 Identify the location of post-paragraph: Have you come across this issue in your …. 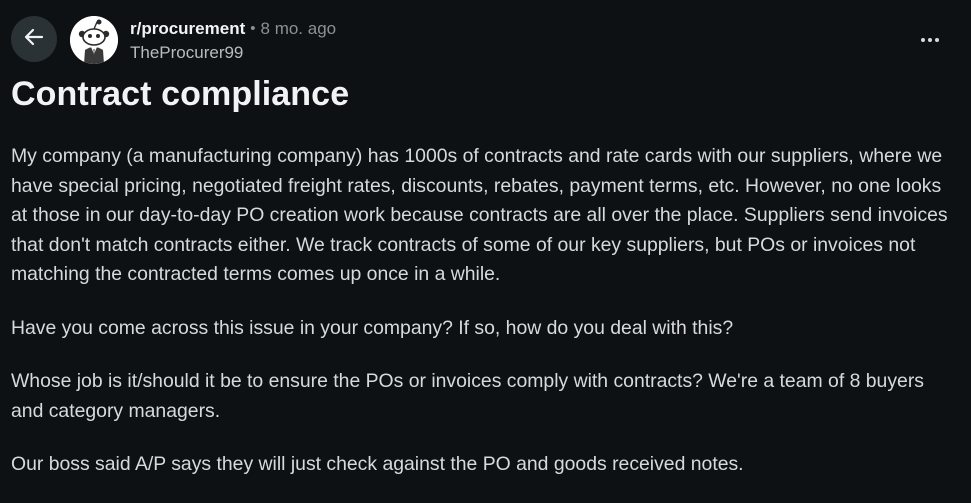
(372, 327).